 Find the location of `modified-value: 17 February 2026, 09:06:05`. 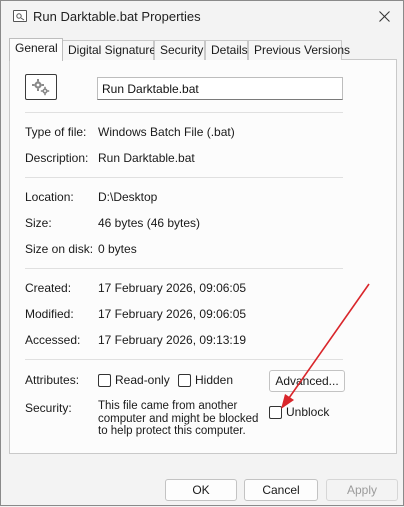

modified-value: 17 February 2026, 09:06:05 is located at coordinates (172, 314).